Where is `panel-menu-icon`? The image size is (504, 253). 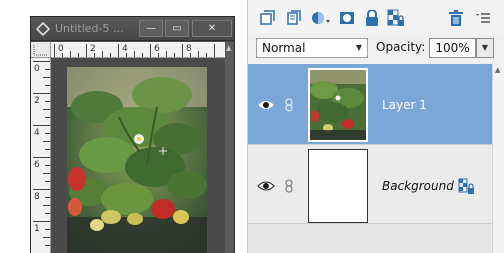 panel-menu-icon is located at coordinates (483, 18).